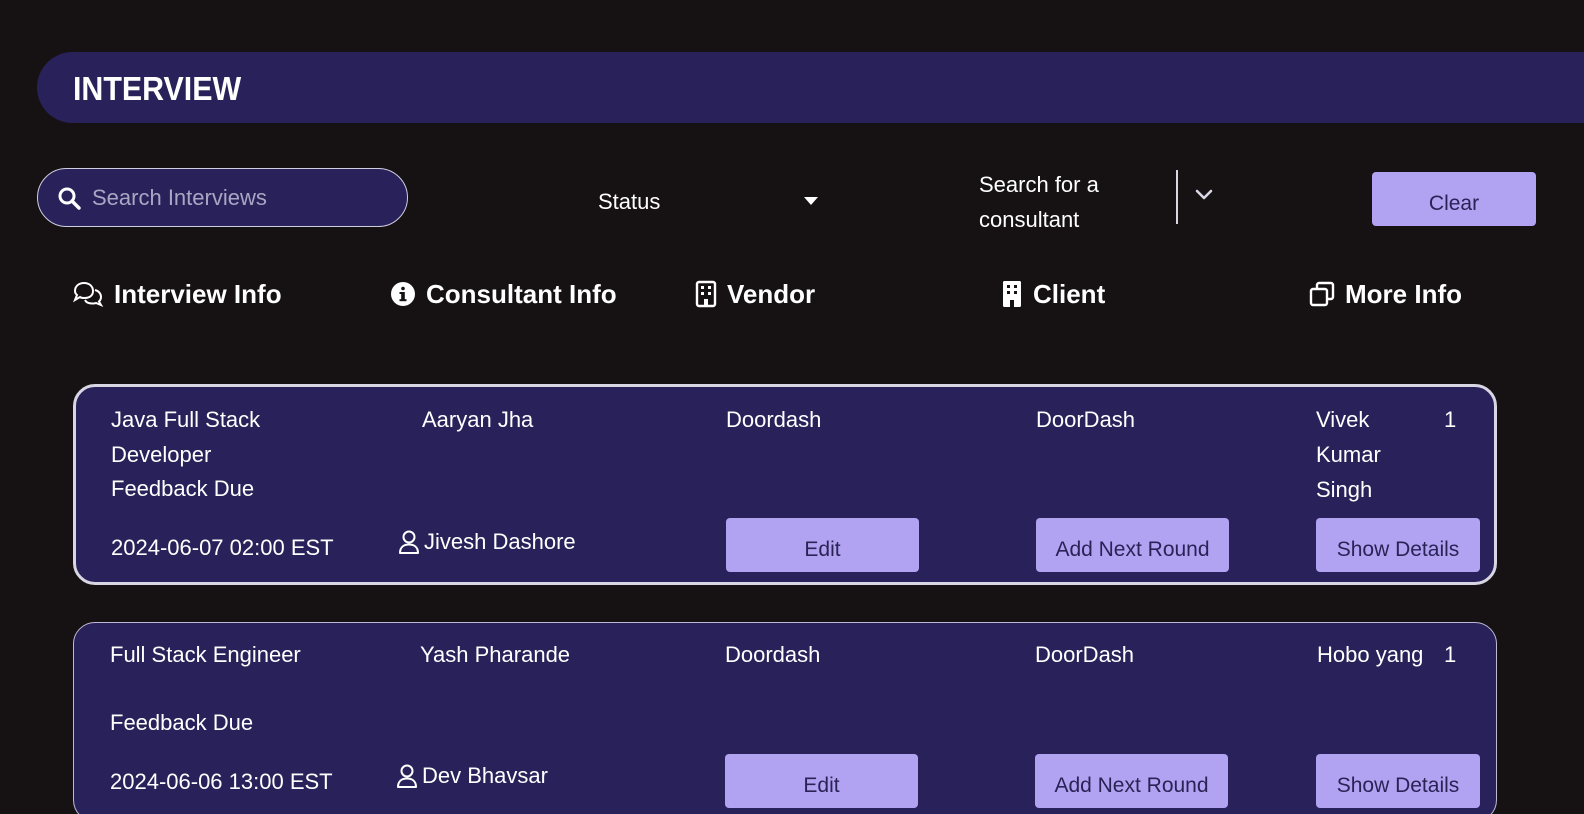 The image size is (1584, 814). I want to click on interview-datetime: 2024-06-06 13:00 EST, so click(221, 781).